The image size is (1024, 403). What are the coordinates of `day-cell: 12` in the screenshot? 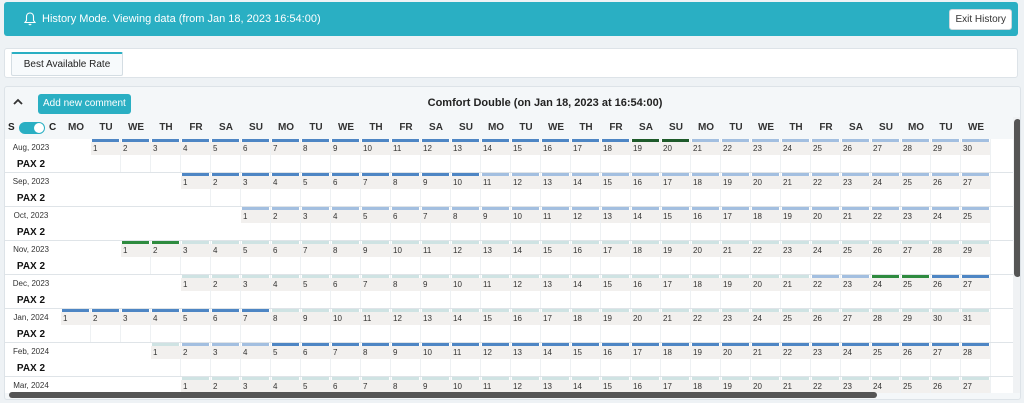 It's located at (496, 360).